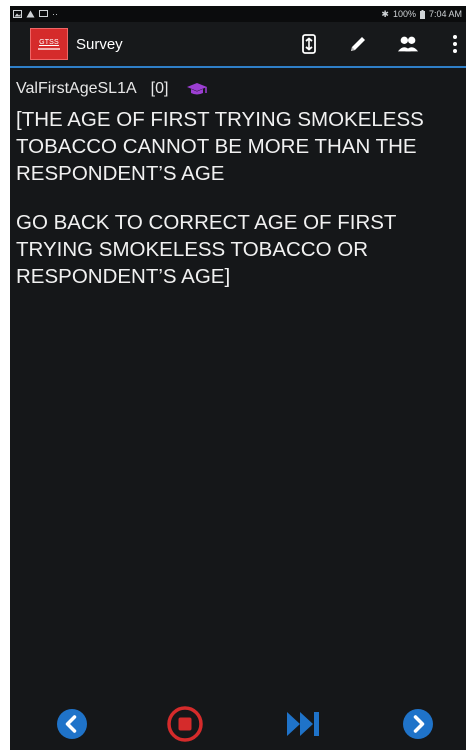 The image size is (466, 750). I want to click on app-bar: GTSS Survey, so click(238, 45).